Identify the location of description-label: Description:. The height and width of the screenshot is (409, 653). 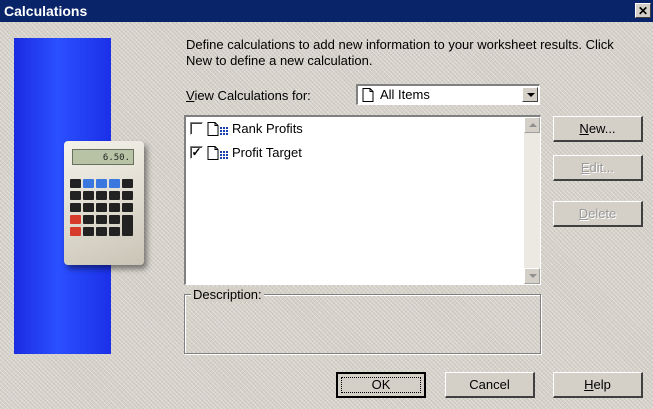
(227, 294).